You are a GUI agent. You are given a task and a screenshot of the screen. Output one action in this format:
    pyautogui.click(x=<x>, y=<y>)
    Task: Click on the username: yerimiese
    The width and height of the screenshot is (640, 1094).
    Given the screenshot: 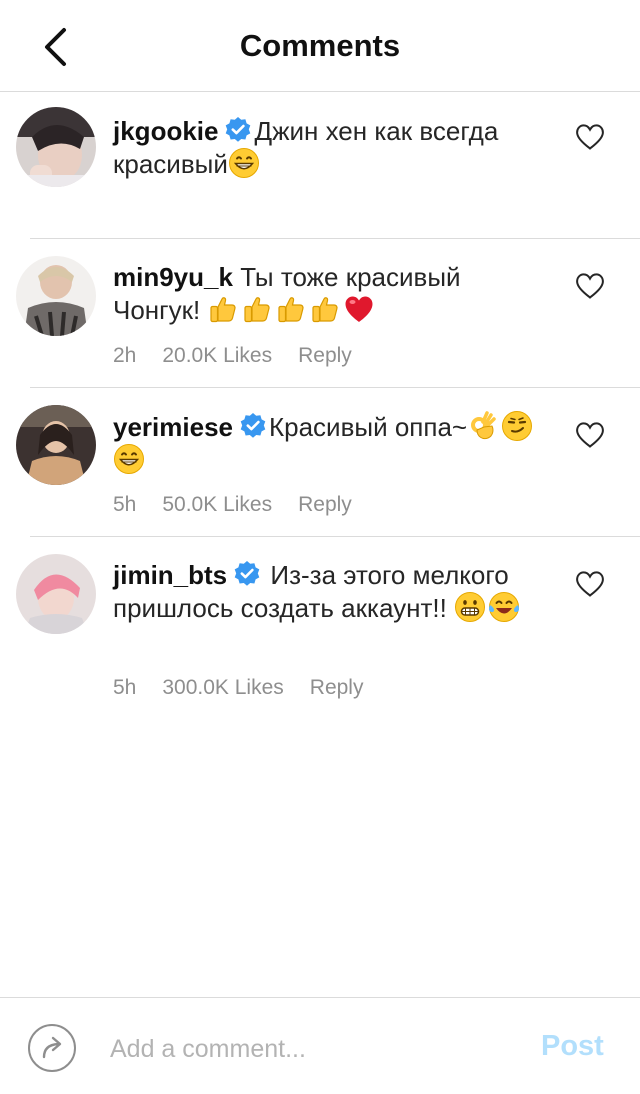 What is the action you would take?
    pyautogui.click(x=173, y=427)
    